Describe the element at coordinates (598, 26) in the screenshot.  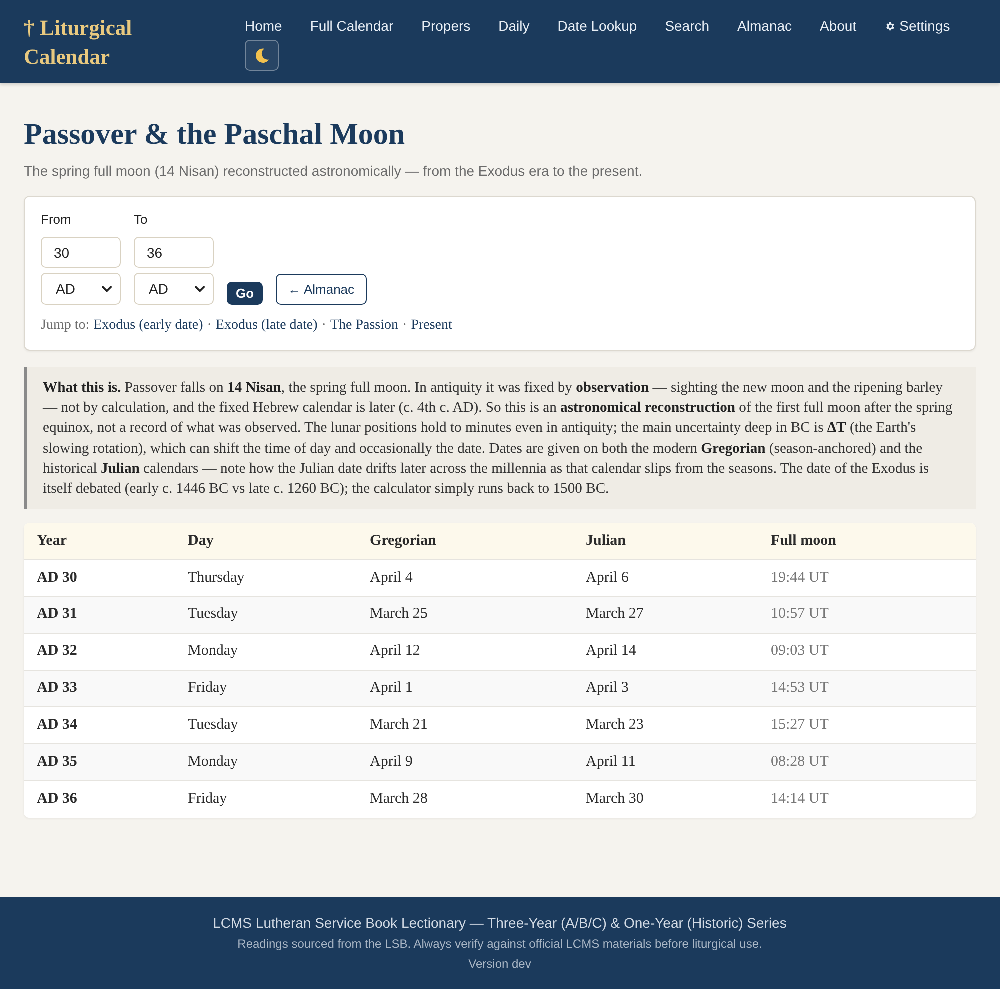
I see `nav-link: Date Lookup` at that location.